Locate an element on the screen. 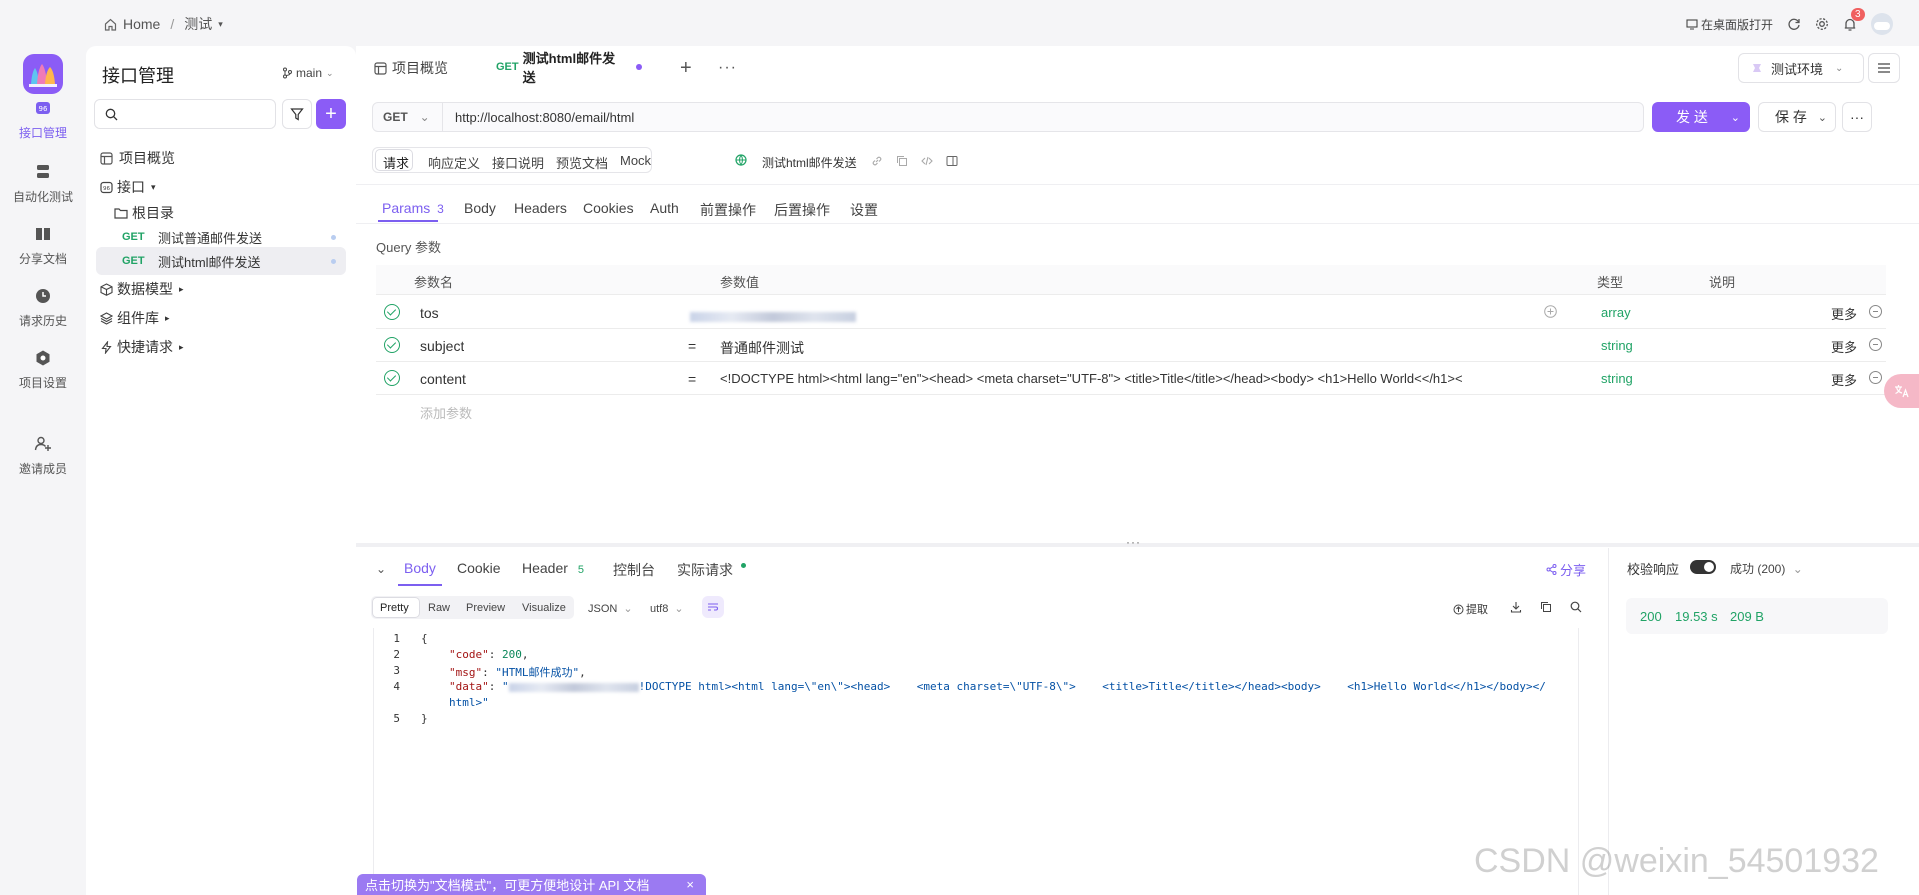 The height and width of the screenshot is (895, 1919). new-tab-button: + is located at coordinates (686, 68).